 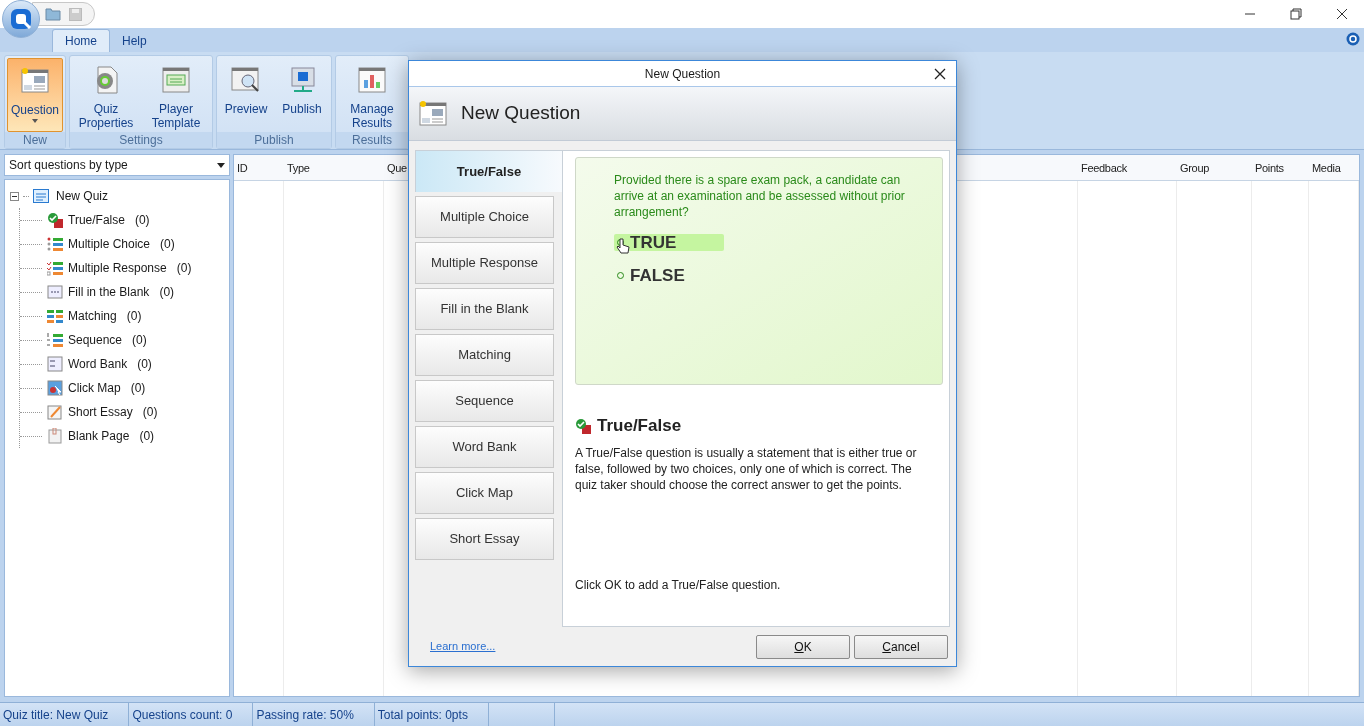 What do you see at coordinates (55, 340) in the screenshot?
I see `ordered-list-icon` at bounding box center [55, 340].